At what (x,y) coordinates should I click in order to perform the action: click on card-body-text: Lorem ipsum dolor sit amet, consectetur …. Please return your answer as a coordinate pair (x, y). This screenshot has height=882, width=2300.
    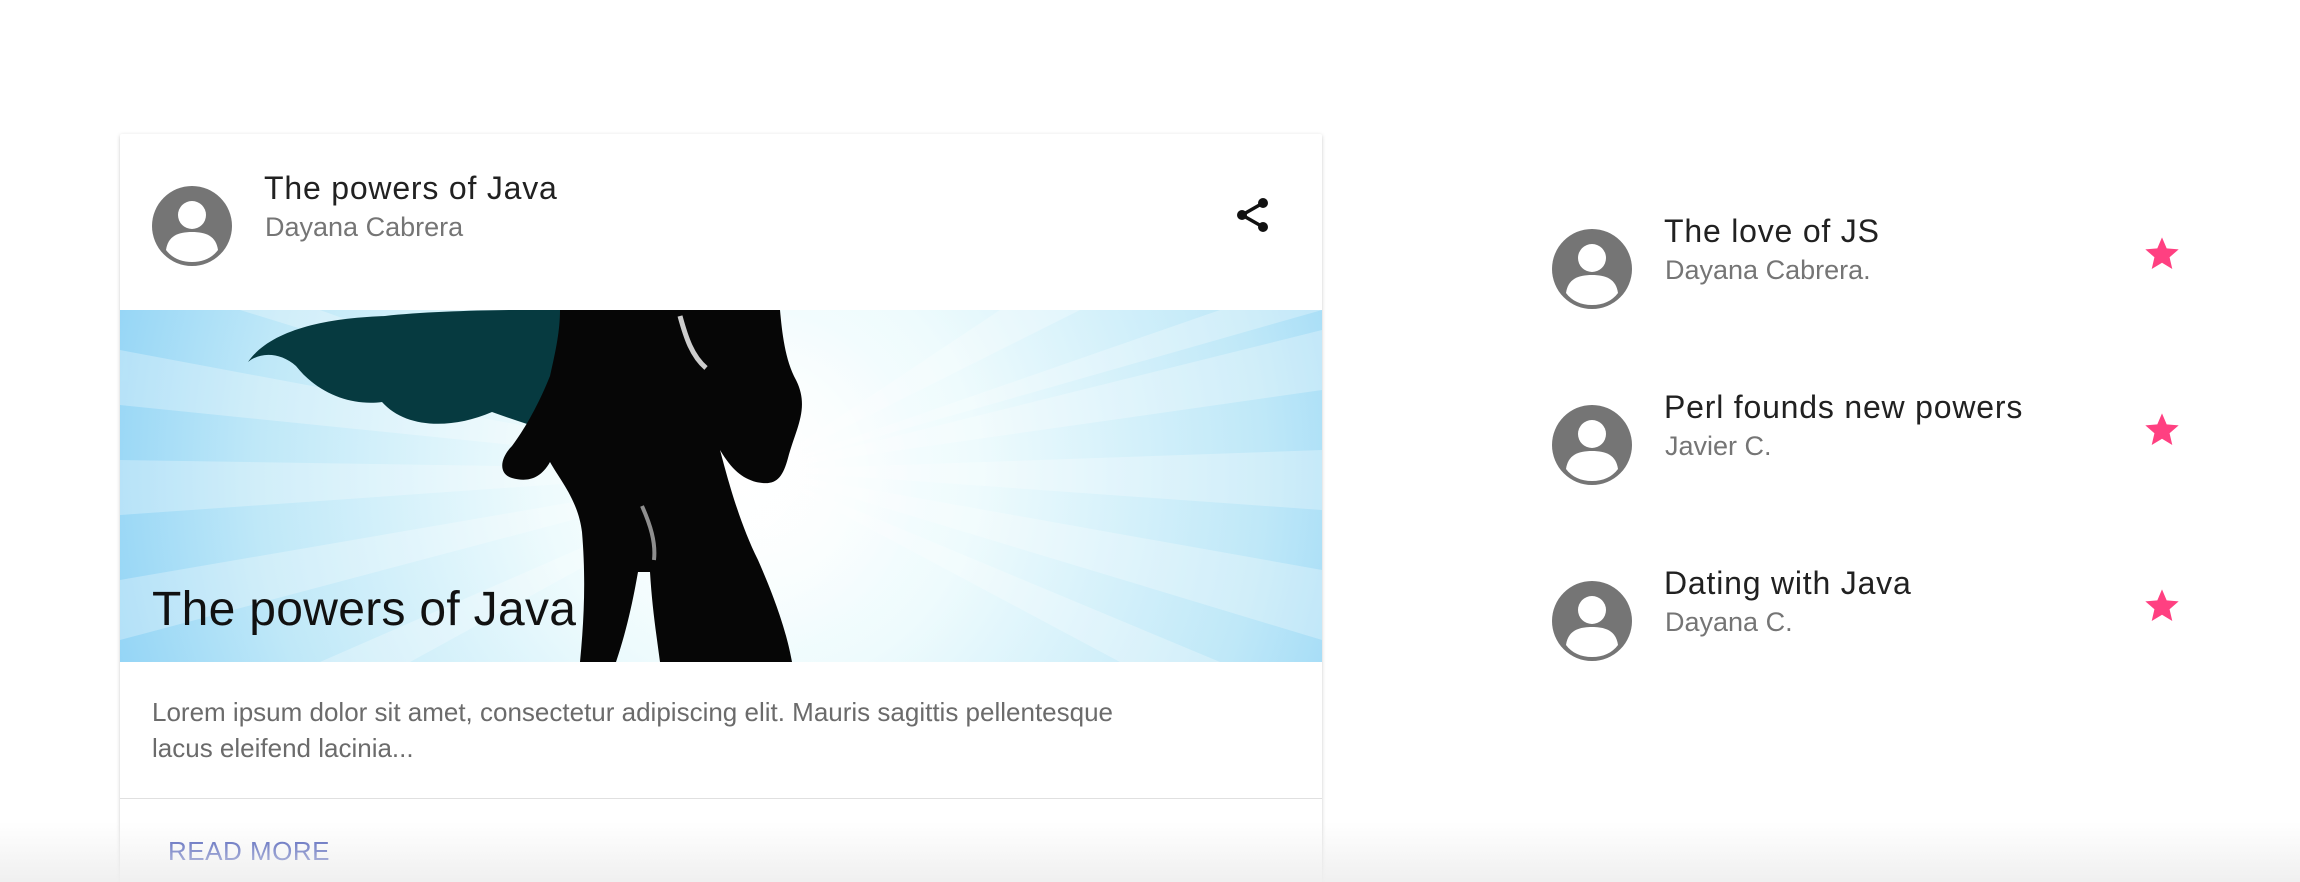
    Looking at the image, I should click on (633, 730).